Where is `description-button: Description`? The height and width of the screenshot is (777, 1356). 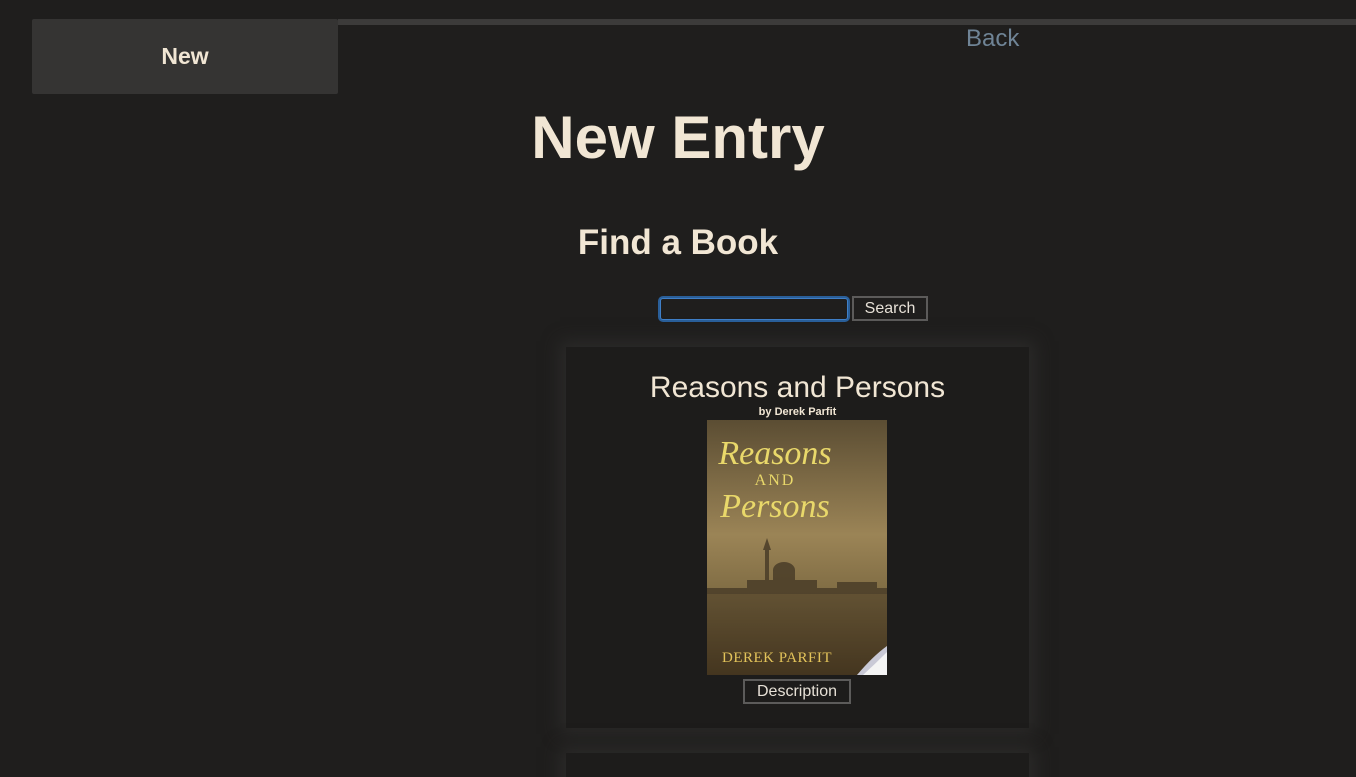
description-button: Description is located at coordinates (797, 691).